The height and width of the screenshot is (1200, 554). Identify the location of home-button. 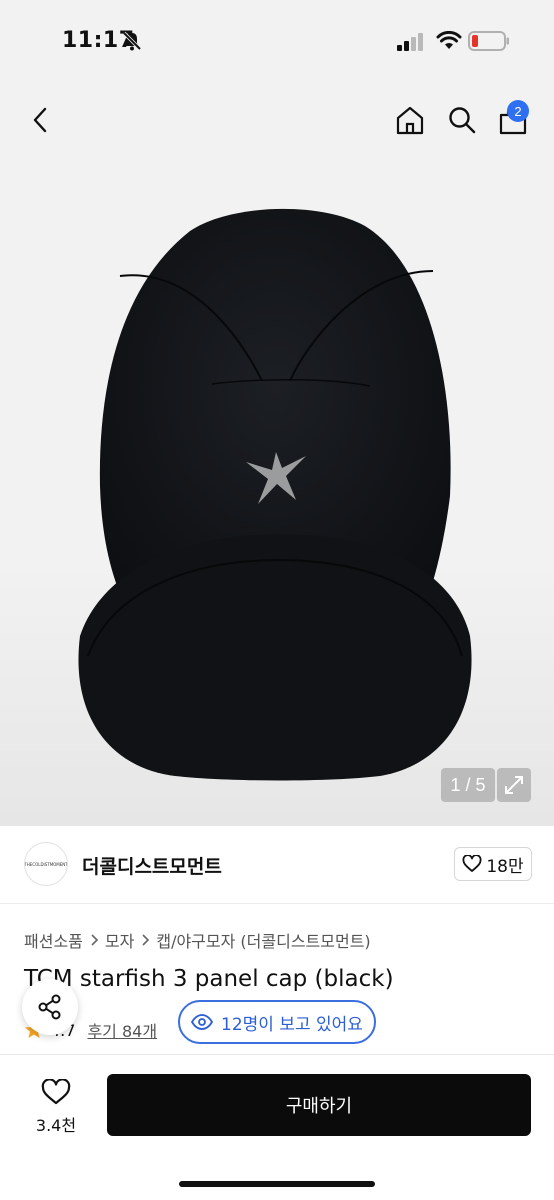
(410, 120).